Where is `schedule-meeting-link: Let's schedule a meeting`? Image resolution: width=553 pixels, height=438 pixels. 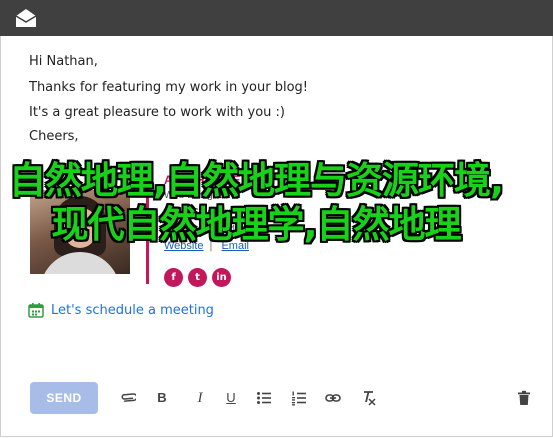
schedule-meeting-link: Let's schedule a meeting is located at coordinates (121, 310).